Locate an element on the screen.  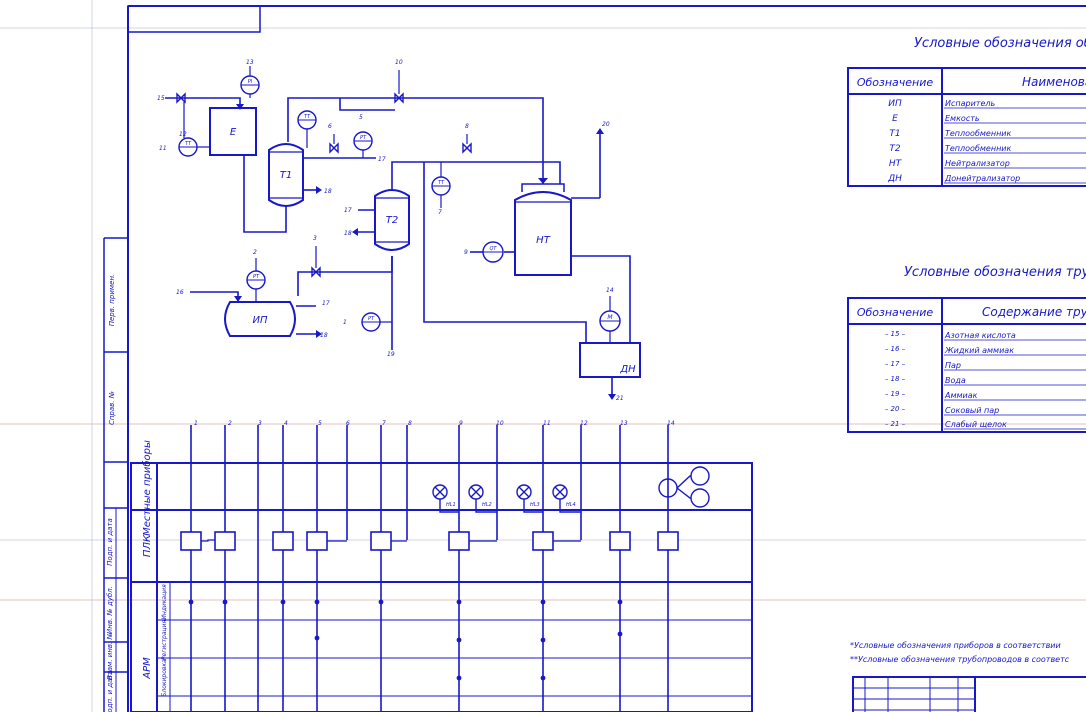
dev-code-1: ИП is located at coordinates (895, 104).